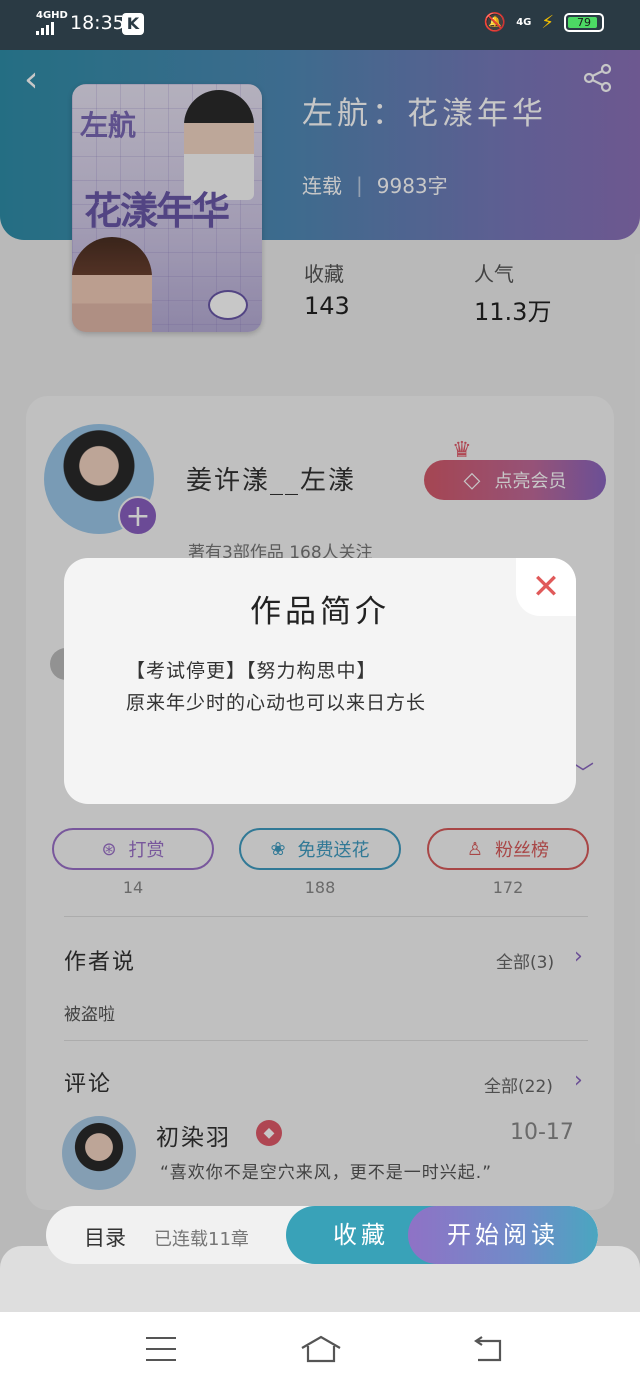 Image resolution: width=640 pixels, height=1387 pixels. What do you see at coordinates (320, 612) in the screenshot?
I see `modal-title: 作品简介` at bounding box center [320, 612].